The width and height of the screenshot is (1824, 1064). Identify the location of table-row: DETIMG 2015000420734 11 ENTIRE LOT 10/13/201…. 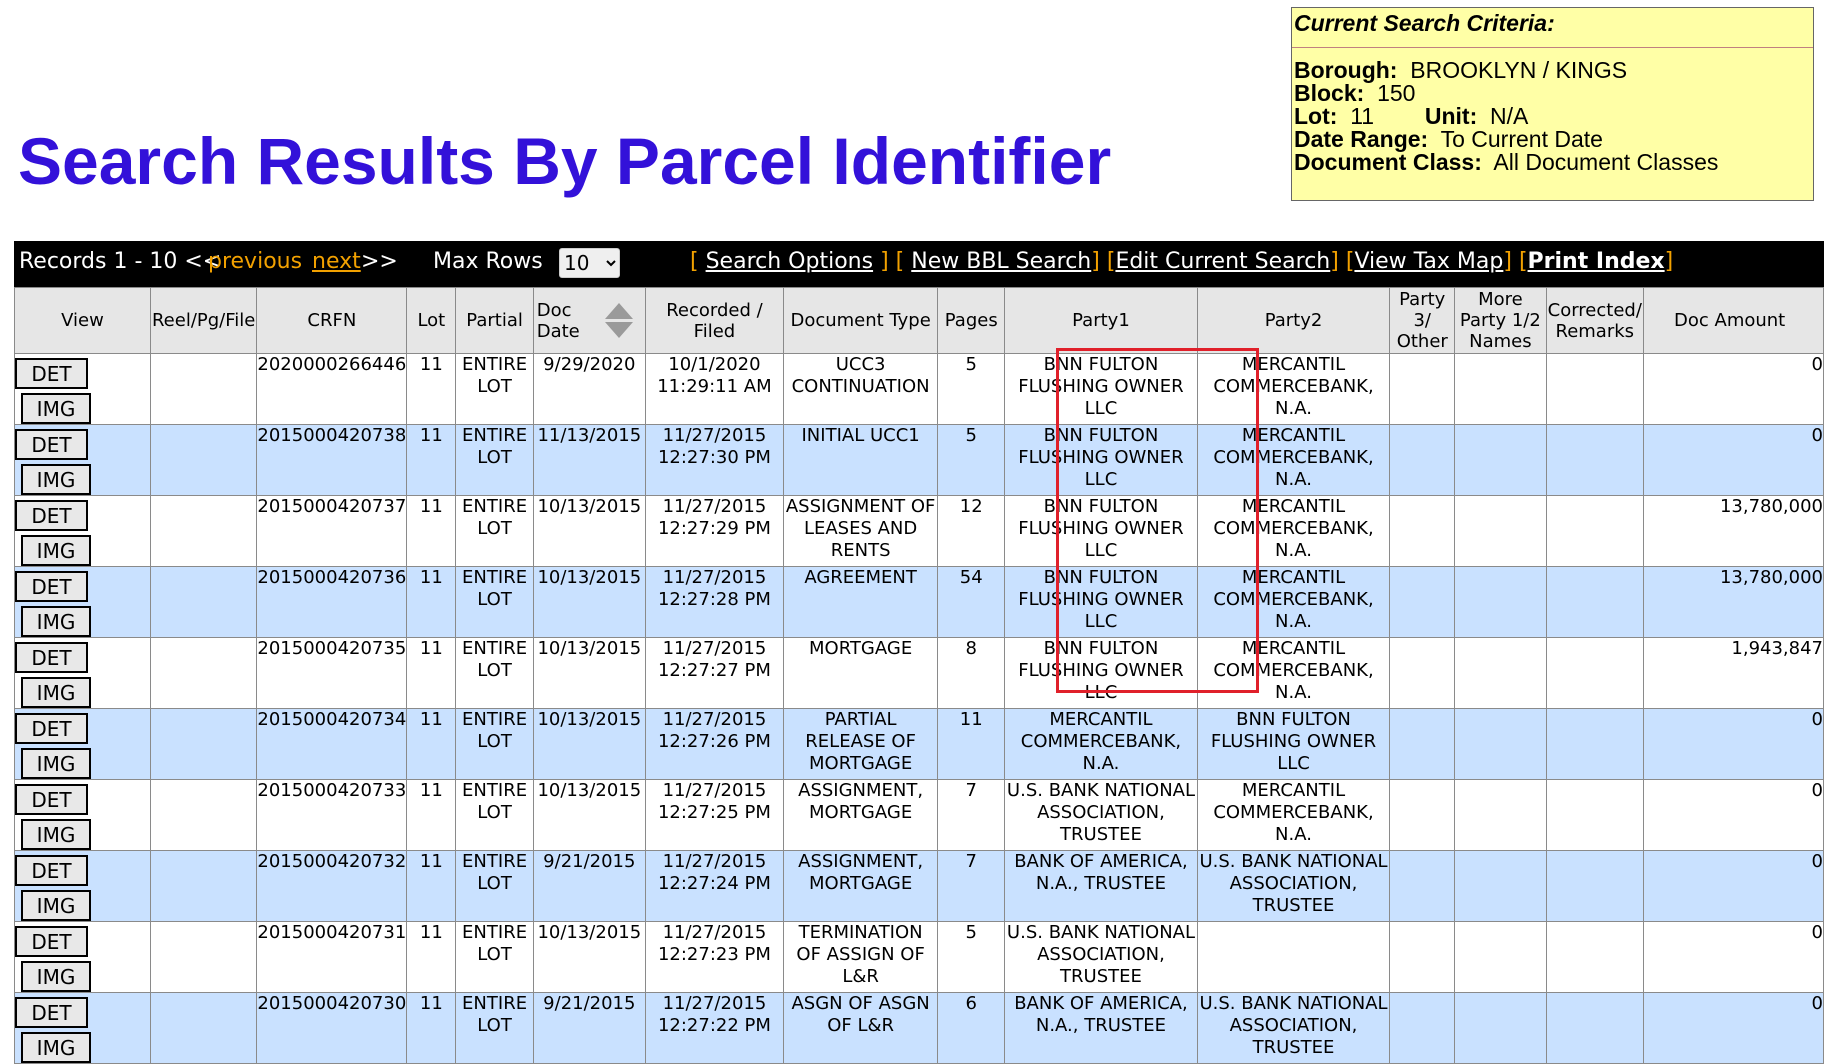
(919, 744).